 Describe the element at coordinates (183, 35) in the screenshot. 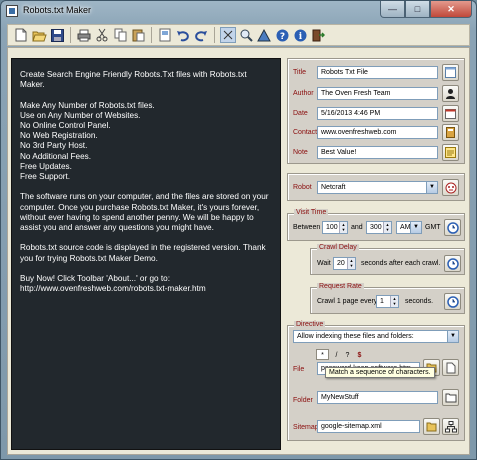

I see `undo-icon` at that location.